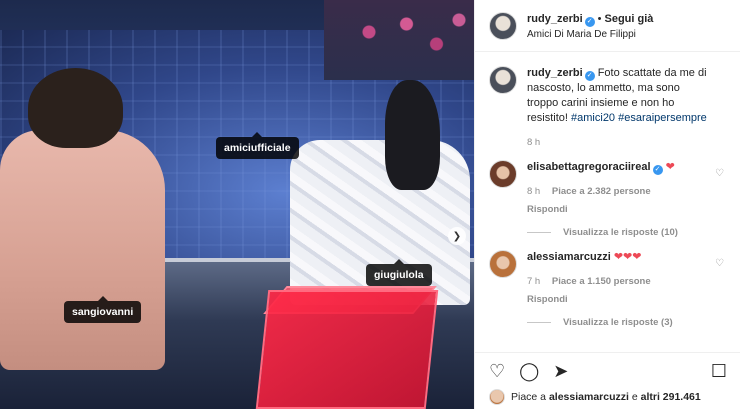 Image resolution: width=740 pixels, height=409 pixels. Describe the element at coordinates (569, 257) in the screenshot. I see `comment-username: alessiamarcuzzi` at that location.